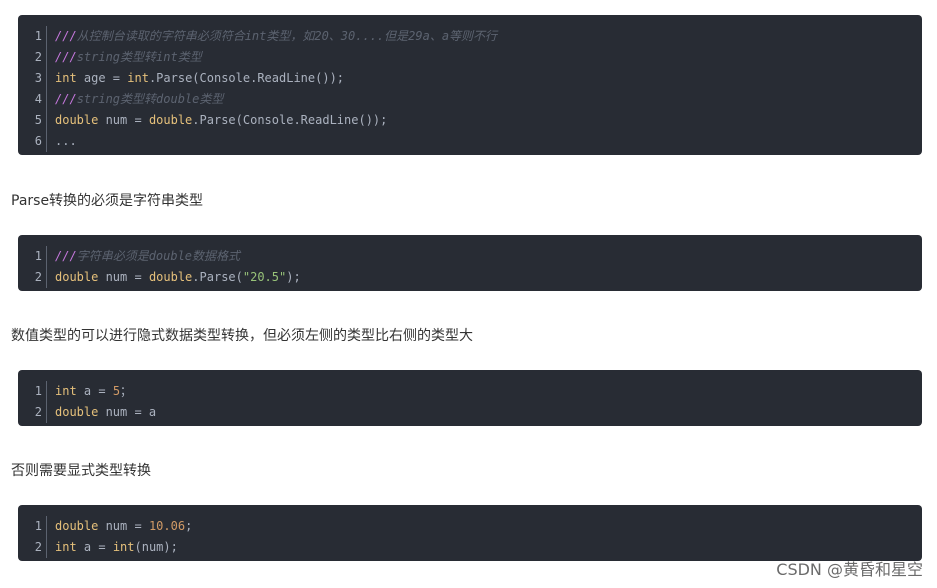 This screenshot has width=937, height=588. I want to click on code-text: ///string类型转int类型, so click(124, 57).